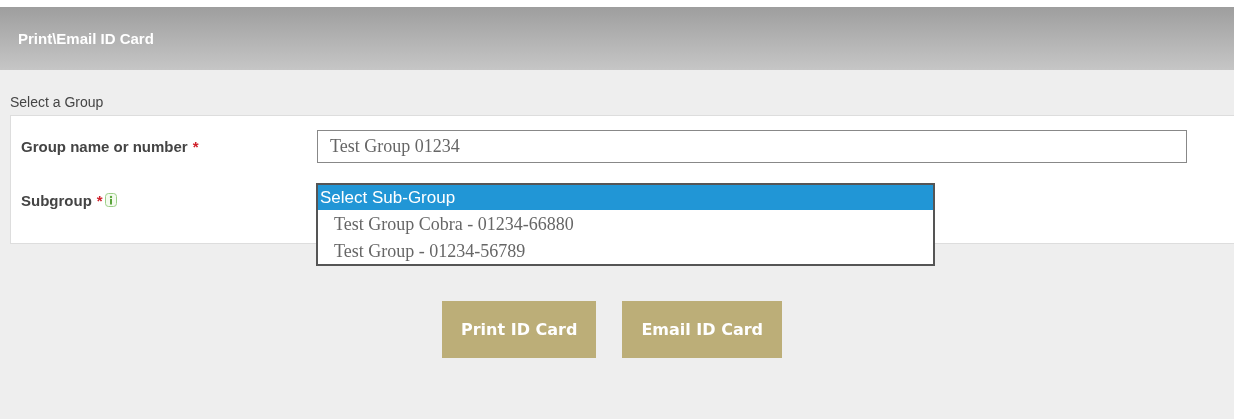 This screenshot has height=419, width=1234. I want to click on field-label: Group name or number, so click(104, 146).